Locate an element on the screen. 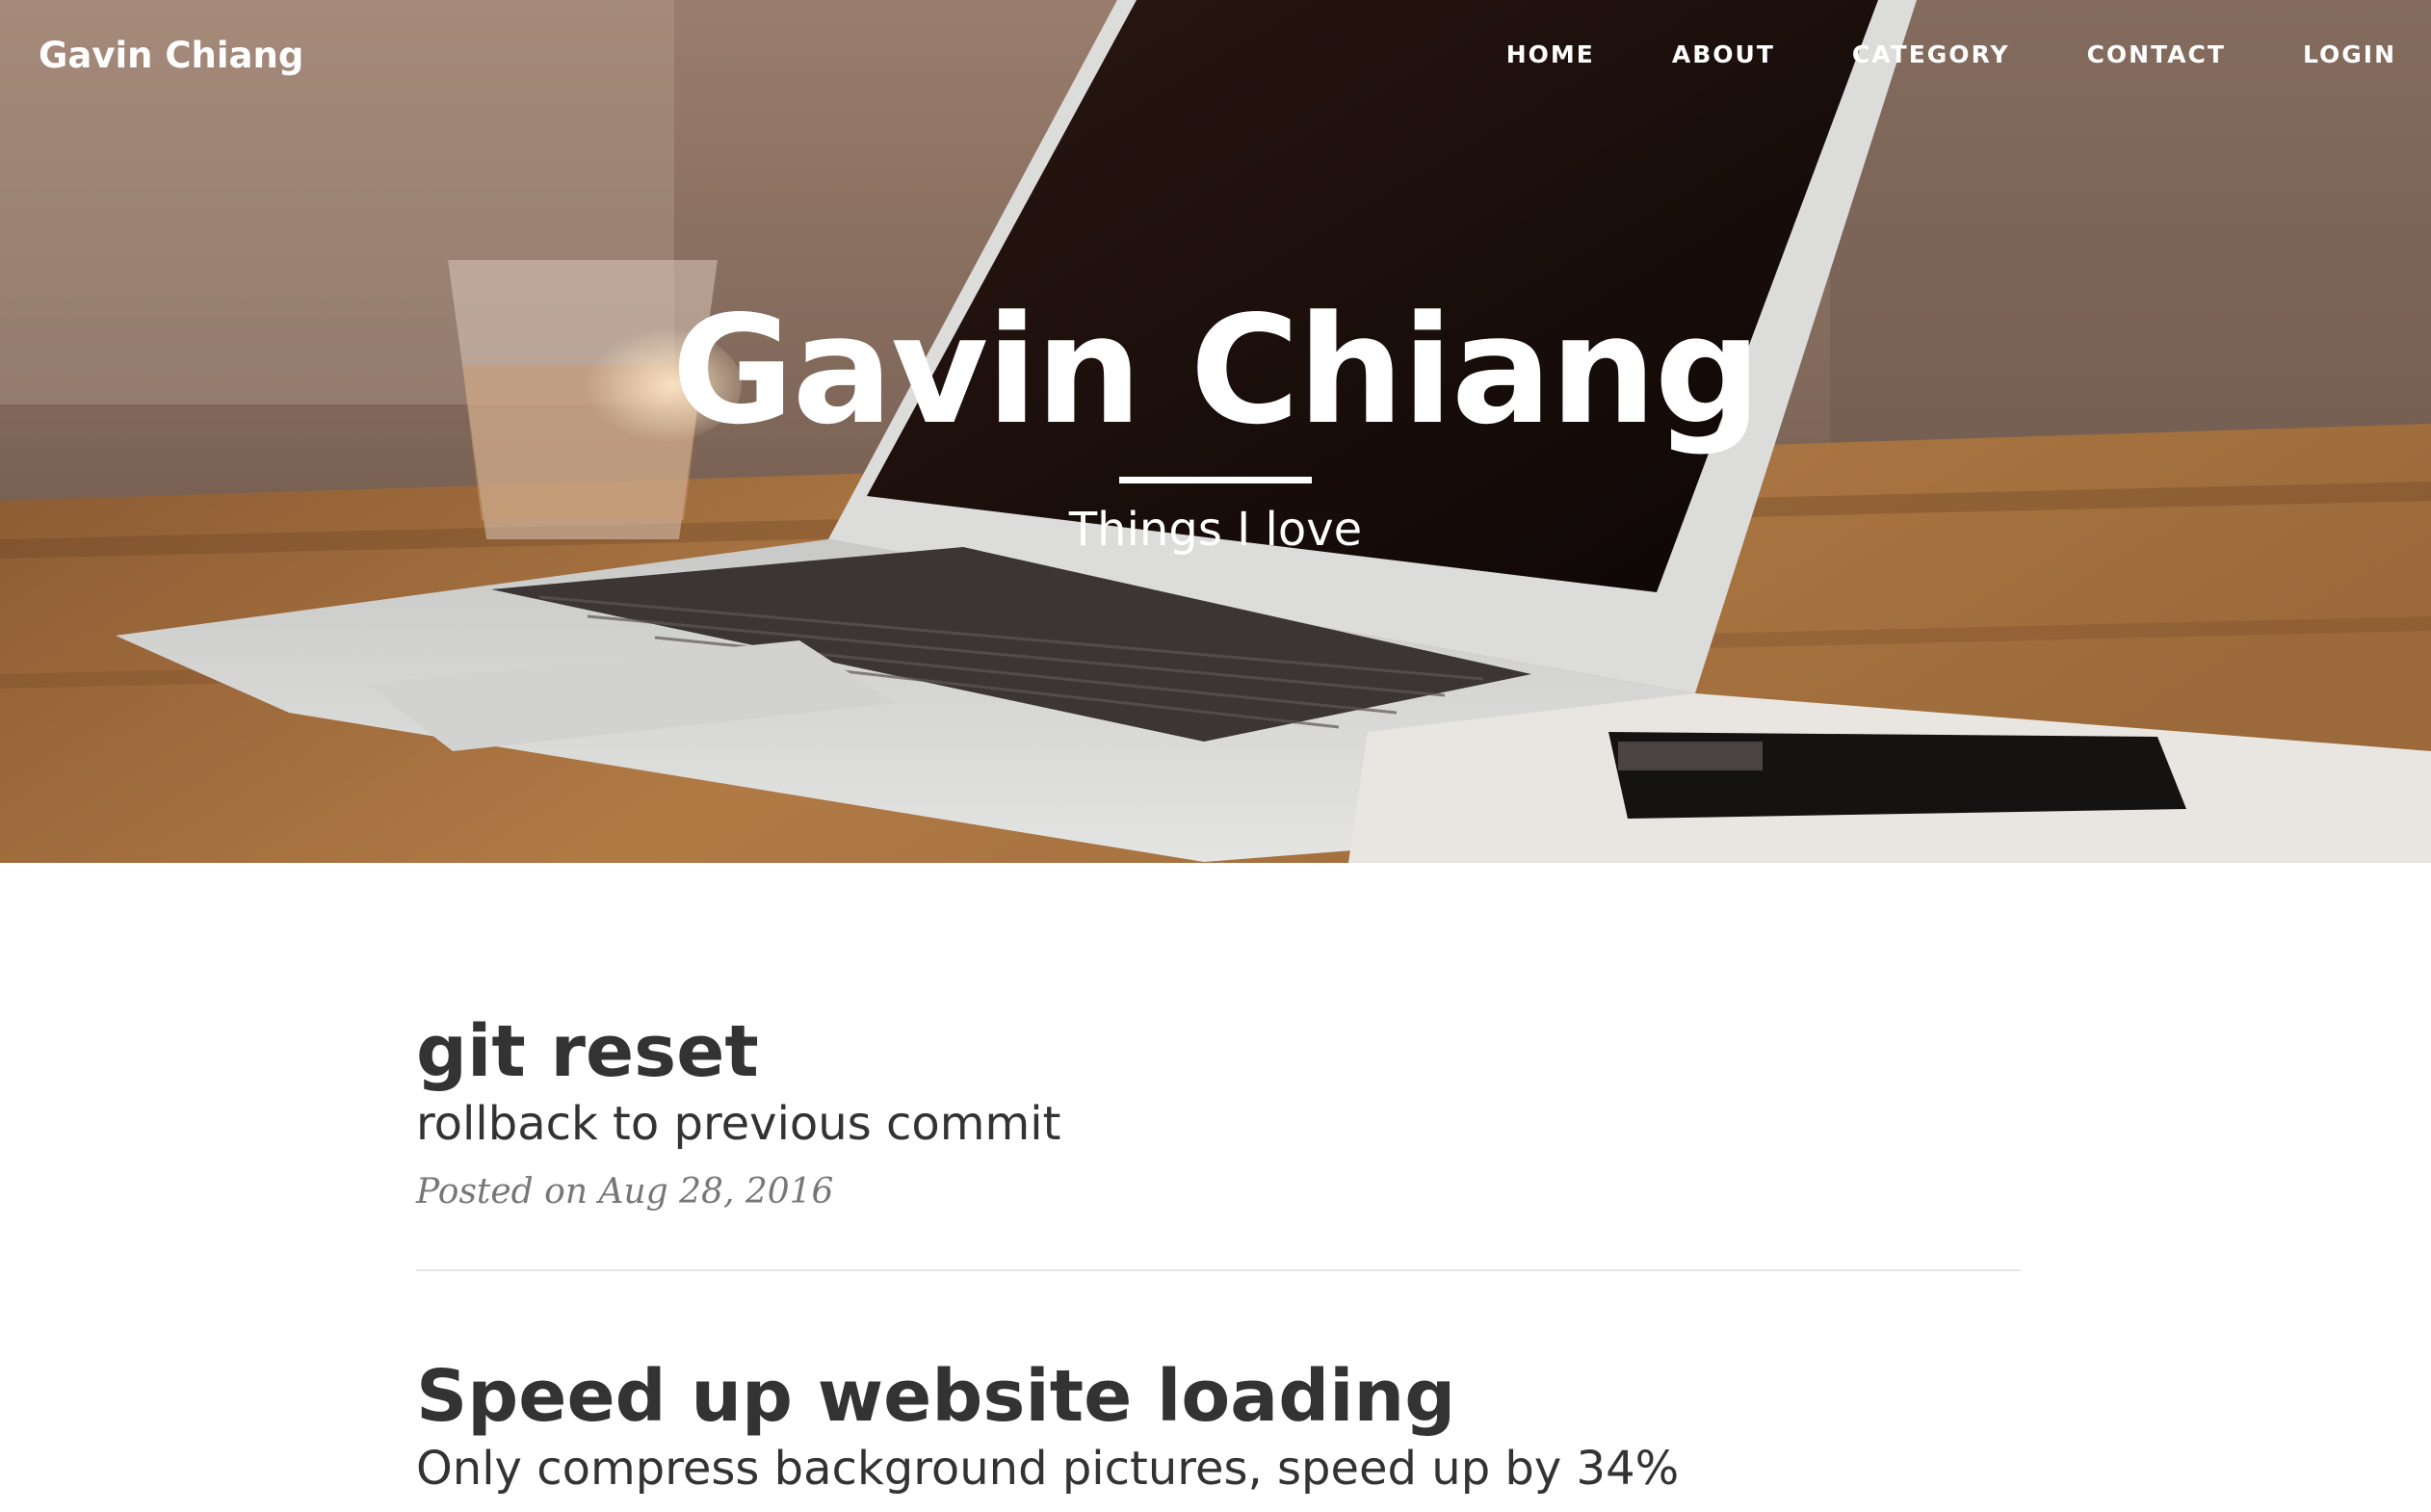 This screenshot has height=1512, width=2431. nav-home-link: HOME is located at coordinates (1550, 54).